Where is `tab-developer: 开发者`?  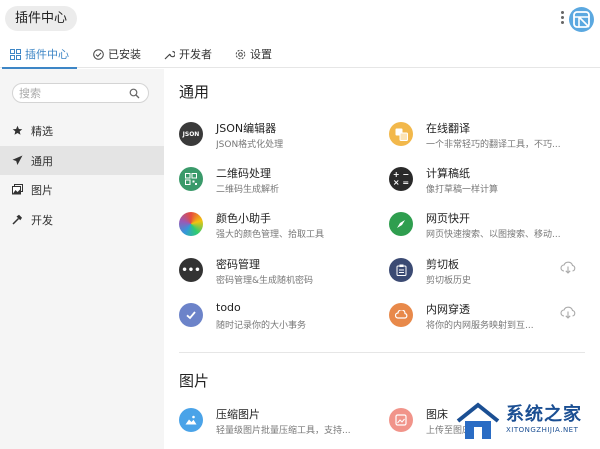 tab-developer: 开发者 is located at coordinates (188, 54).